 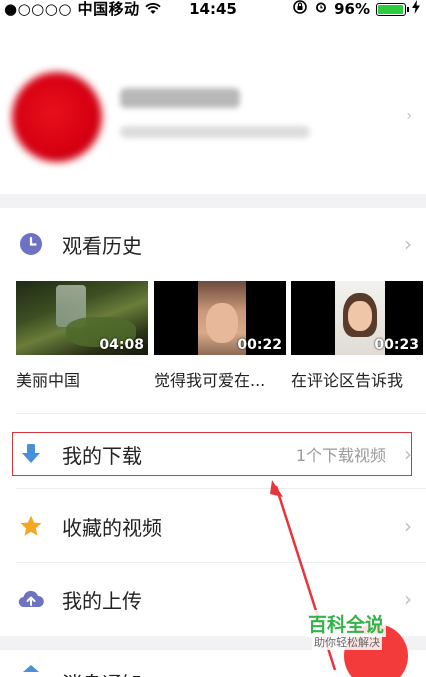 What do you see at coordinates (180, 98) in the screenshot?
I see `username-blurred` at bounding box center [180, 98].